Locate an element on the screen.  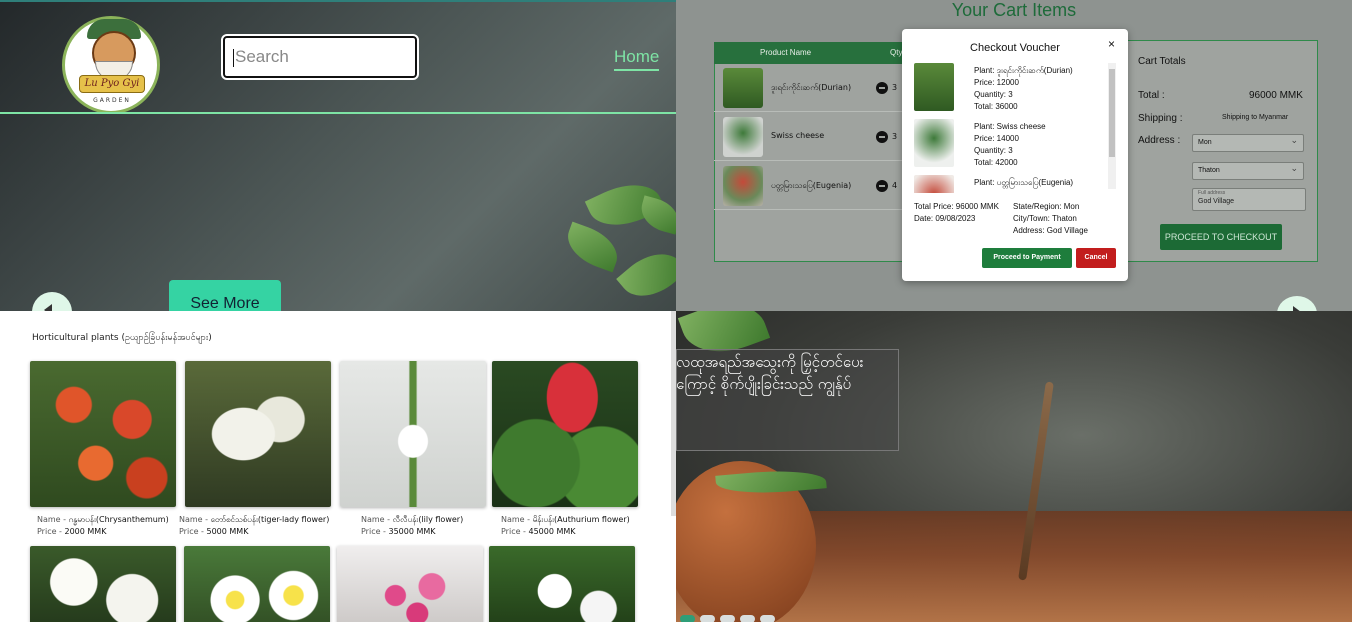
carousel-prev-arrow-icon is located at coordinates (52, 301).